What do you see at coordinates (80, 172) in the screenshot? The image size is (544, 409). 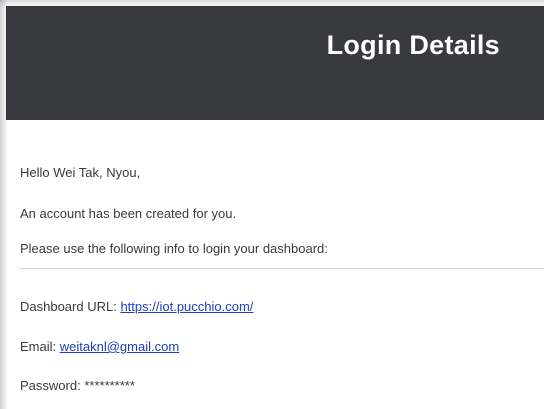 I see `greeting-text: Hello Wei Tak, Nyou,` at bounding box center [80, 172].